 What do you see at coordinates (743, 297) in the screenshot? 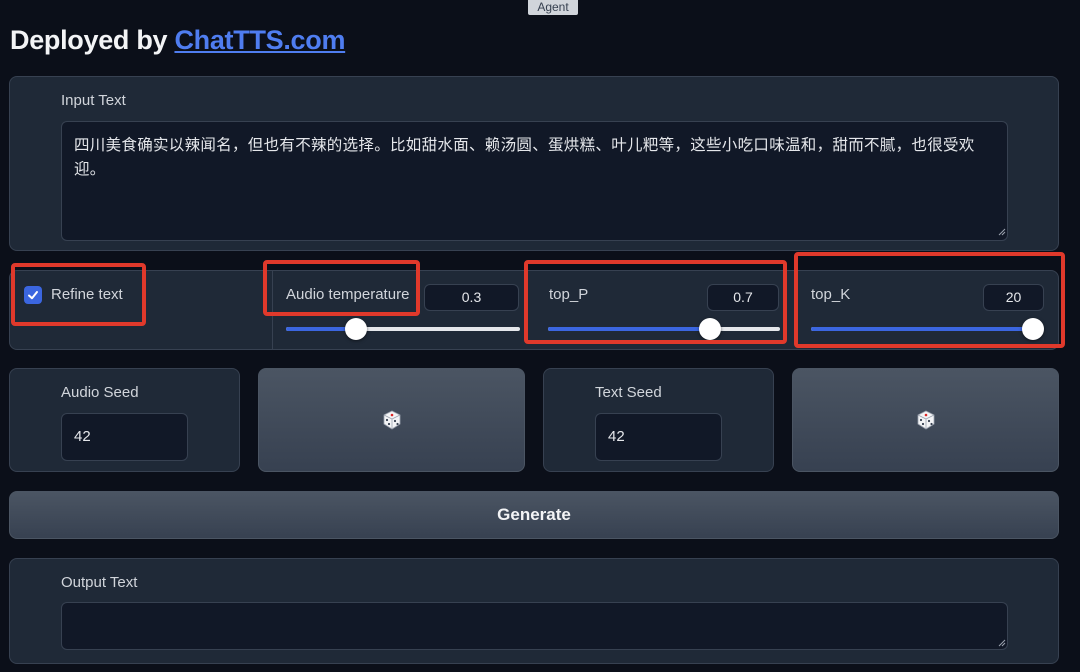
I see `top-p-input: 0.7` at bounding box center [743, 297].